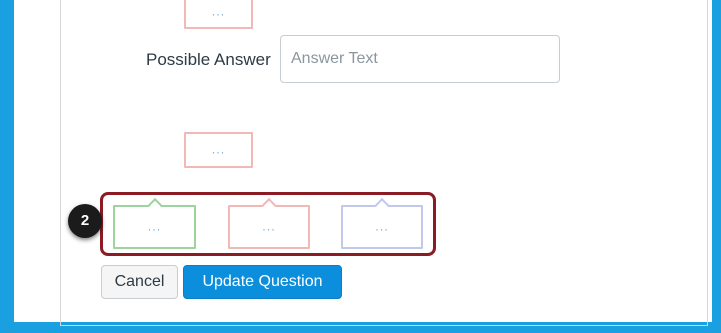 This screenshot has height=333, width=721. I want to click on cancel-button: Cancel, so click(139, 282).